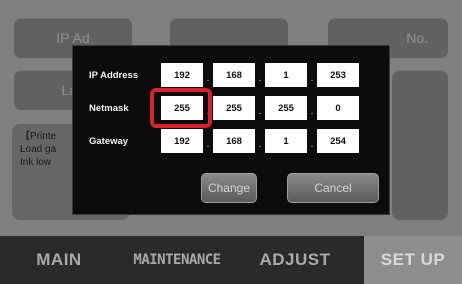 Image resolution: width=462 pixels, height=284 pixels. I want to click on gateway-octet-3-field: 1, so click(286, 141).